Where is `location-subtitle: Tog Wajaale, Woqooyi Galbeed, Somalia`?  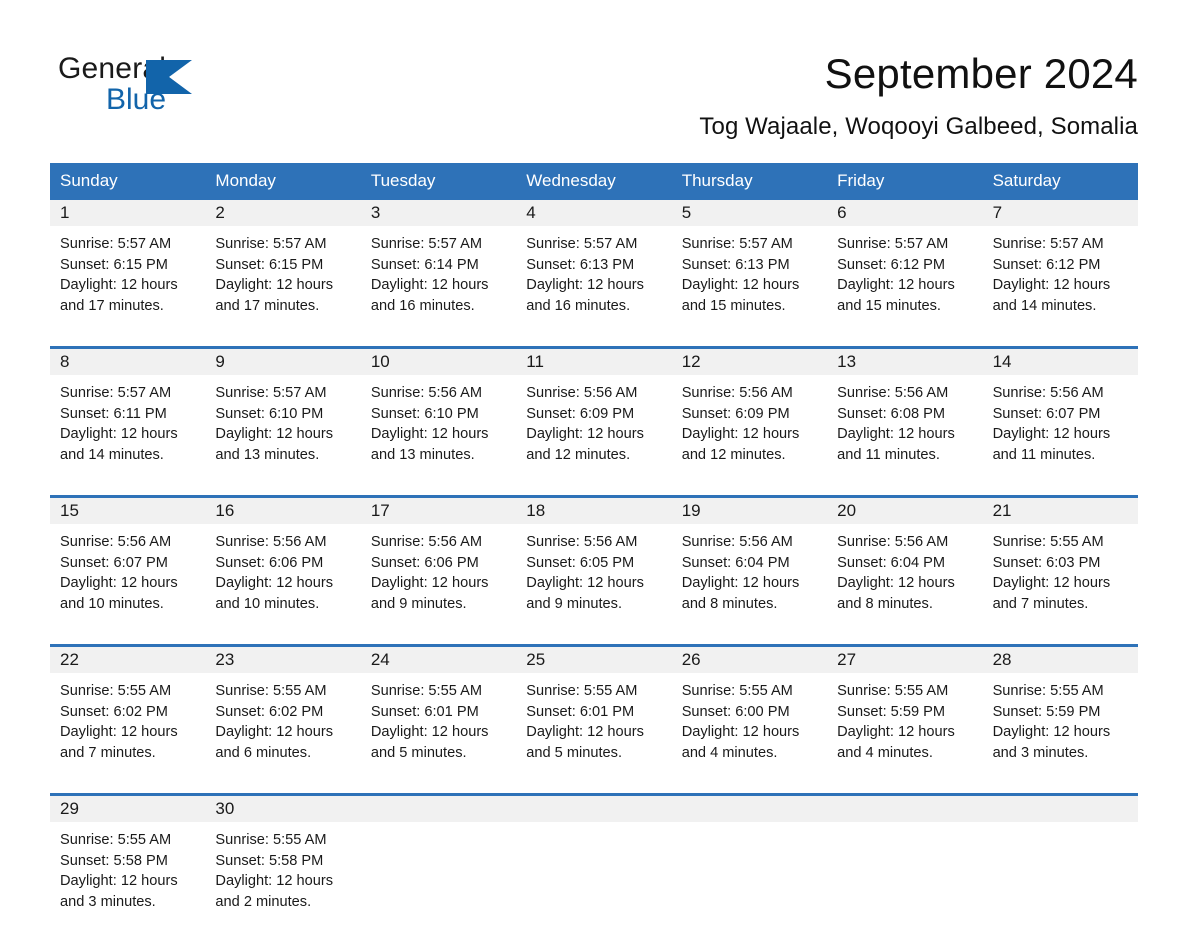 location-subtitle: Tog Wajaale, Woqooyi Galbeed, Somalia is located at coordinates (918, 127).